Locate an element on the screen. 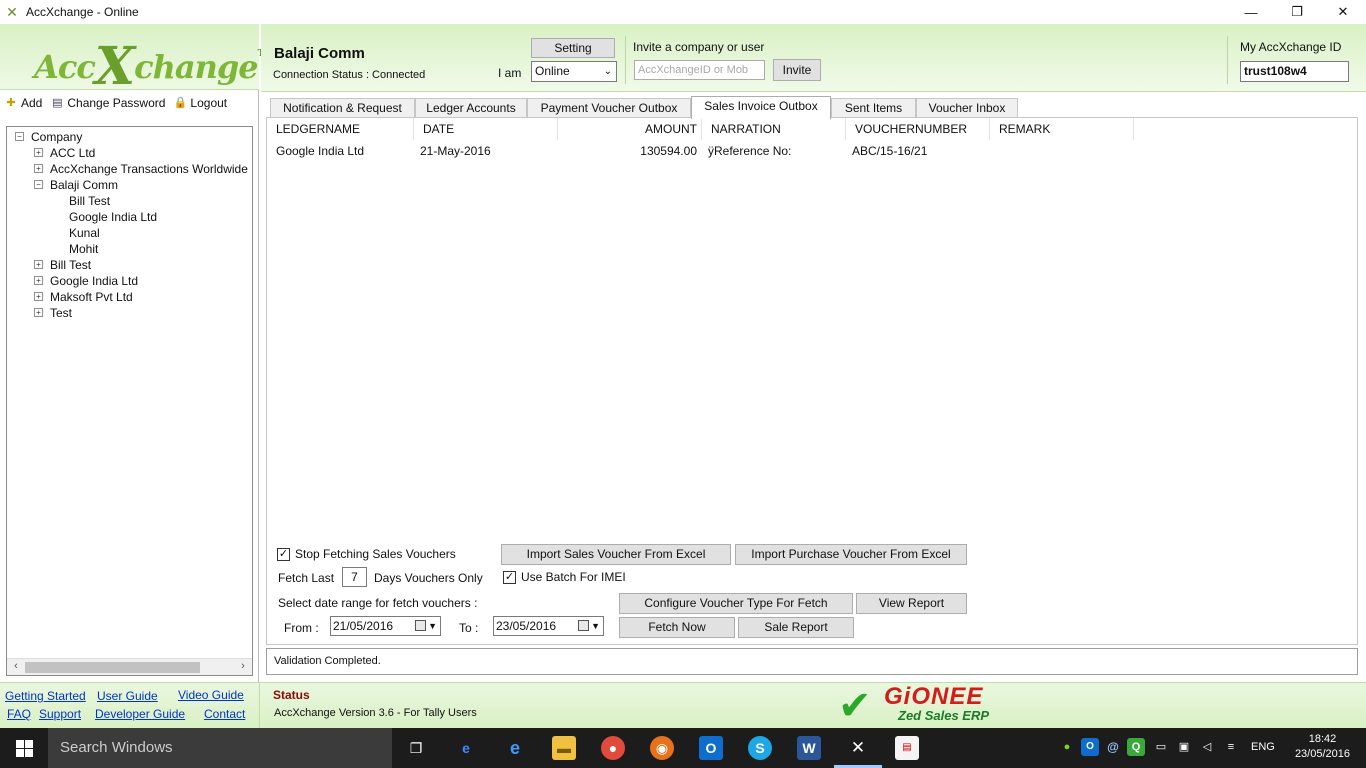  tab-voucher-inbox: Voucher Inbox is located at coordinates (967, 108).